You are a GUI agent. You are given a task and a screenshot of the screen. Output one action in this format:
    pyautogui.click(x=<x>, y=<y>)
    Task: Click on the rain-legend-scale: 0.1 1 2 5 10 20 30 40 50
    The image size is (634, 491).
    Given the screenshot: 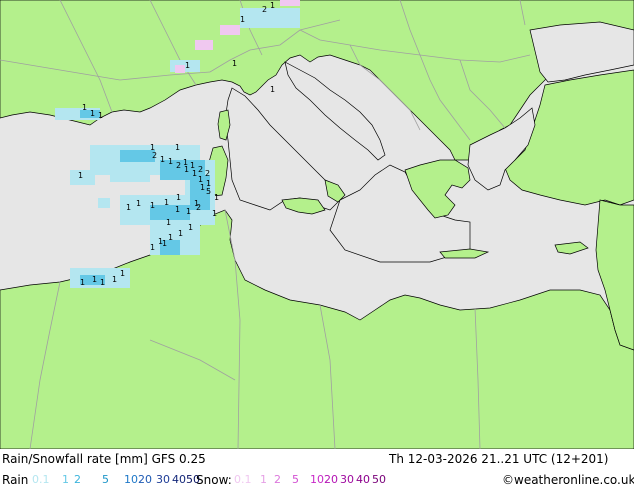 What is the action you would take?
    pyautogui.click(x=116, y=481)
    